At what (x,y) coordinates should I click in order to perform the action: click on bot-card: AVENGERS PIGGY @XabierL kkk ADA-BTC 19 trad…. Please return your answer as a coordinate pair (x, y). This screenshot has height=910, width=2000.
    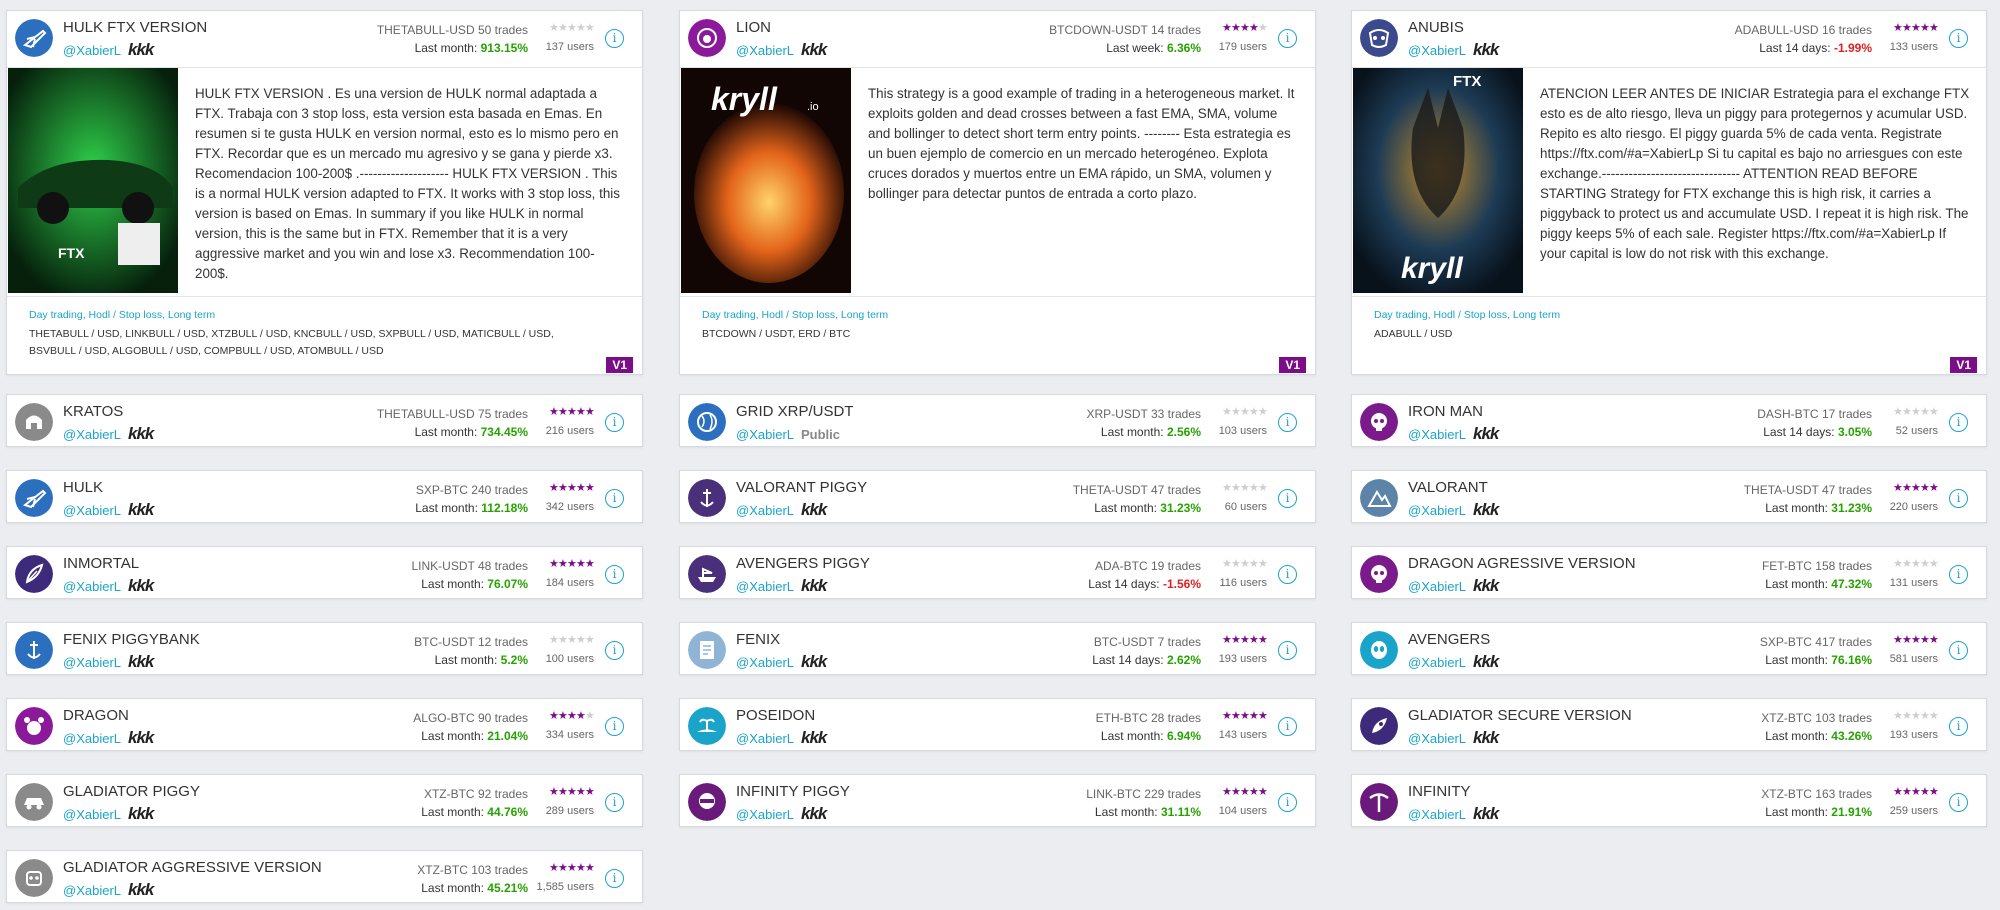
    Looking at the image, I should click on (997, 572).